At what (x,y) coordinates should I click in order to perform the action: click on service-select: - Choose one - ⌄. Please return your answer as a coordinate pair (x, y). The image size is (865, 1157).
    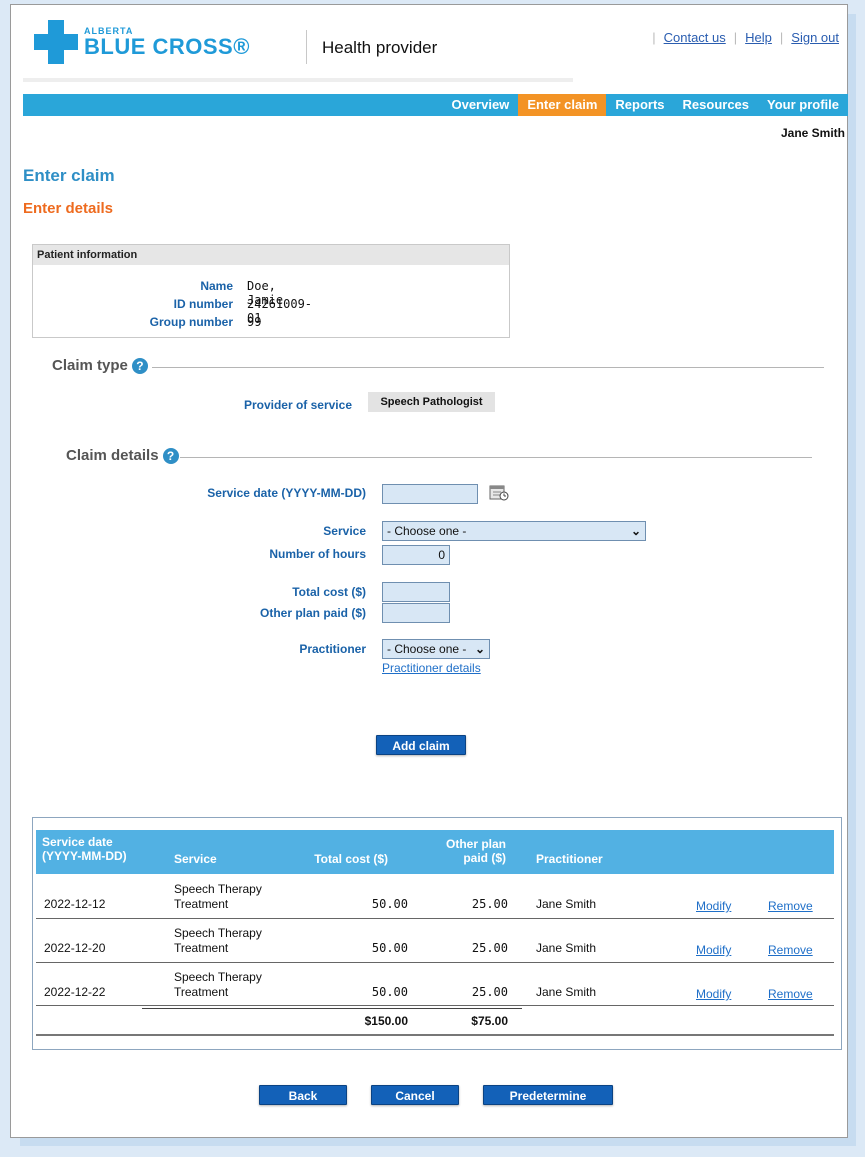
    Looking at the image, I should click on (514, 531).